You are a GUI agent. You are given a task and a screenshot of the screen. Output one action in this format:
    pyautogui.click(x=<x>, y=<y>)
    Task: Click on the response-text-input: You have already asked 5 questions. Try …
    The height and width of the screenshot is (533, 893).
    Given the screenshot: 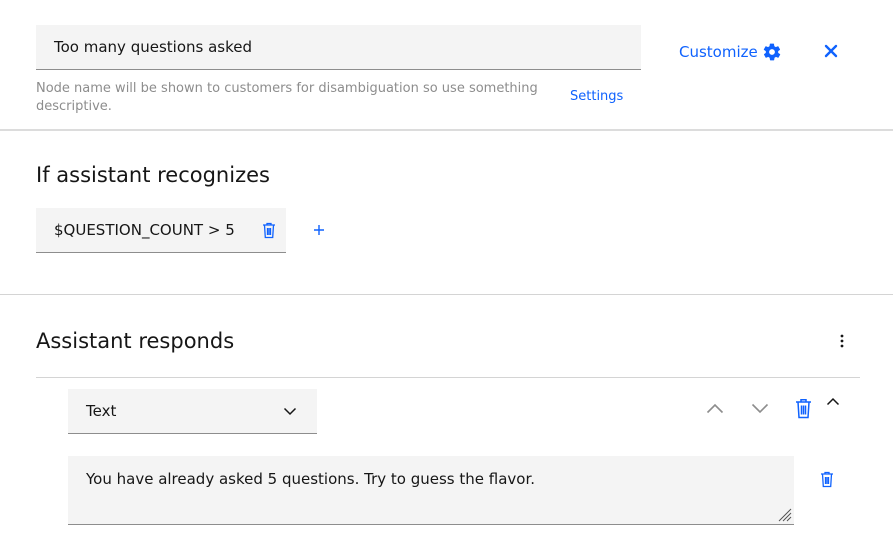 What is the action you would take?
    pyautogui.click(x=431, y=490)
    